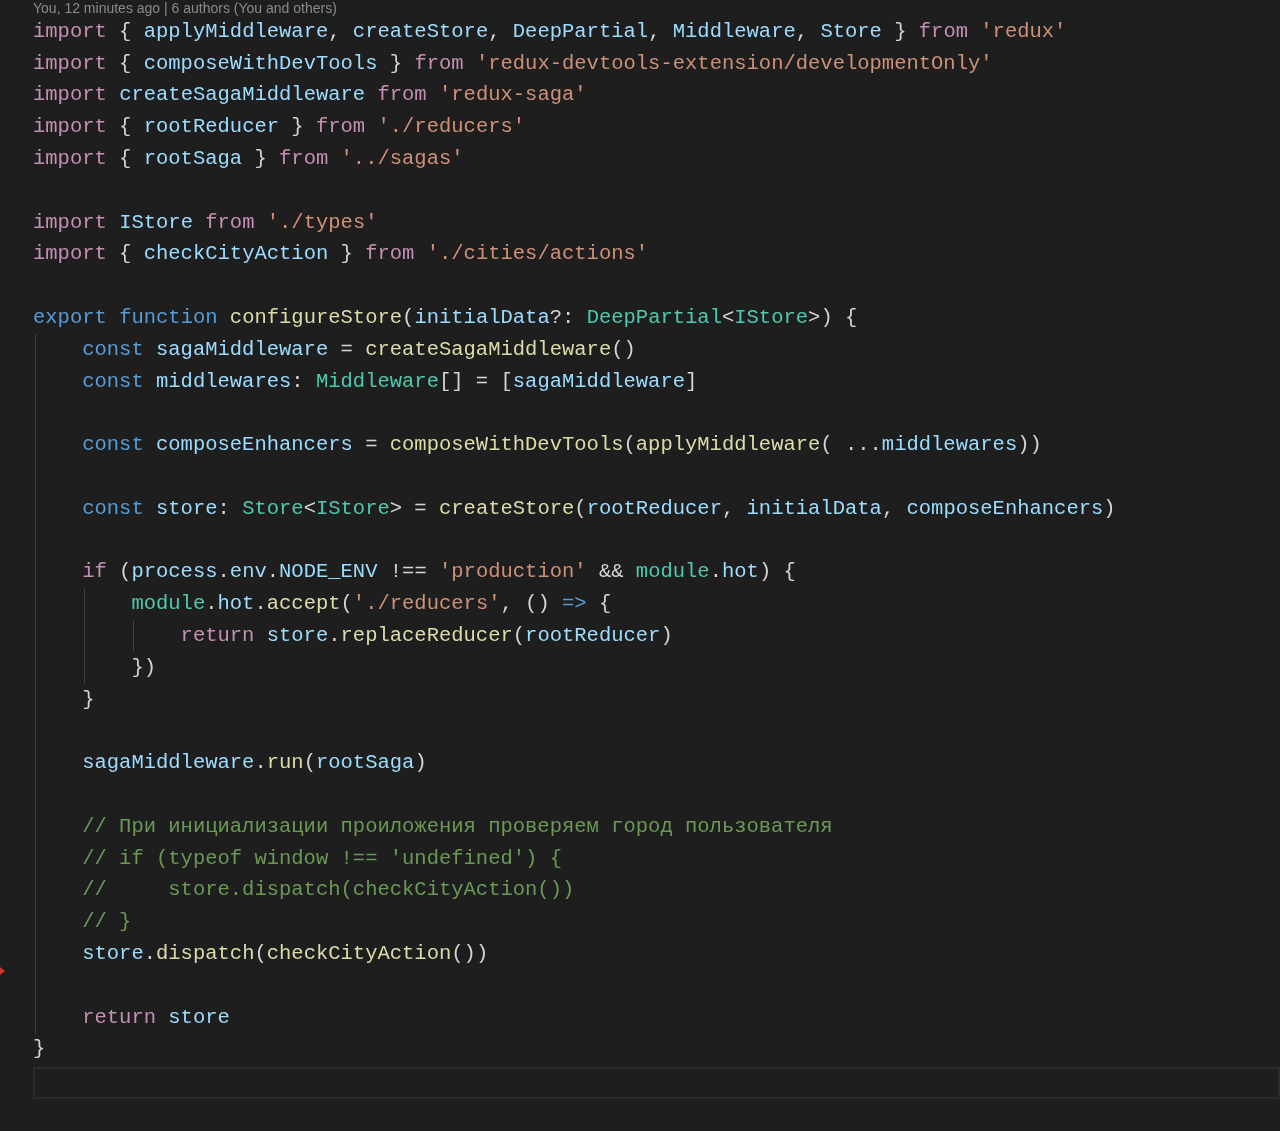  Describe the element at coordinates (107, 922) in the screenshot. I see `code-line: // }` at that location.